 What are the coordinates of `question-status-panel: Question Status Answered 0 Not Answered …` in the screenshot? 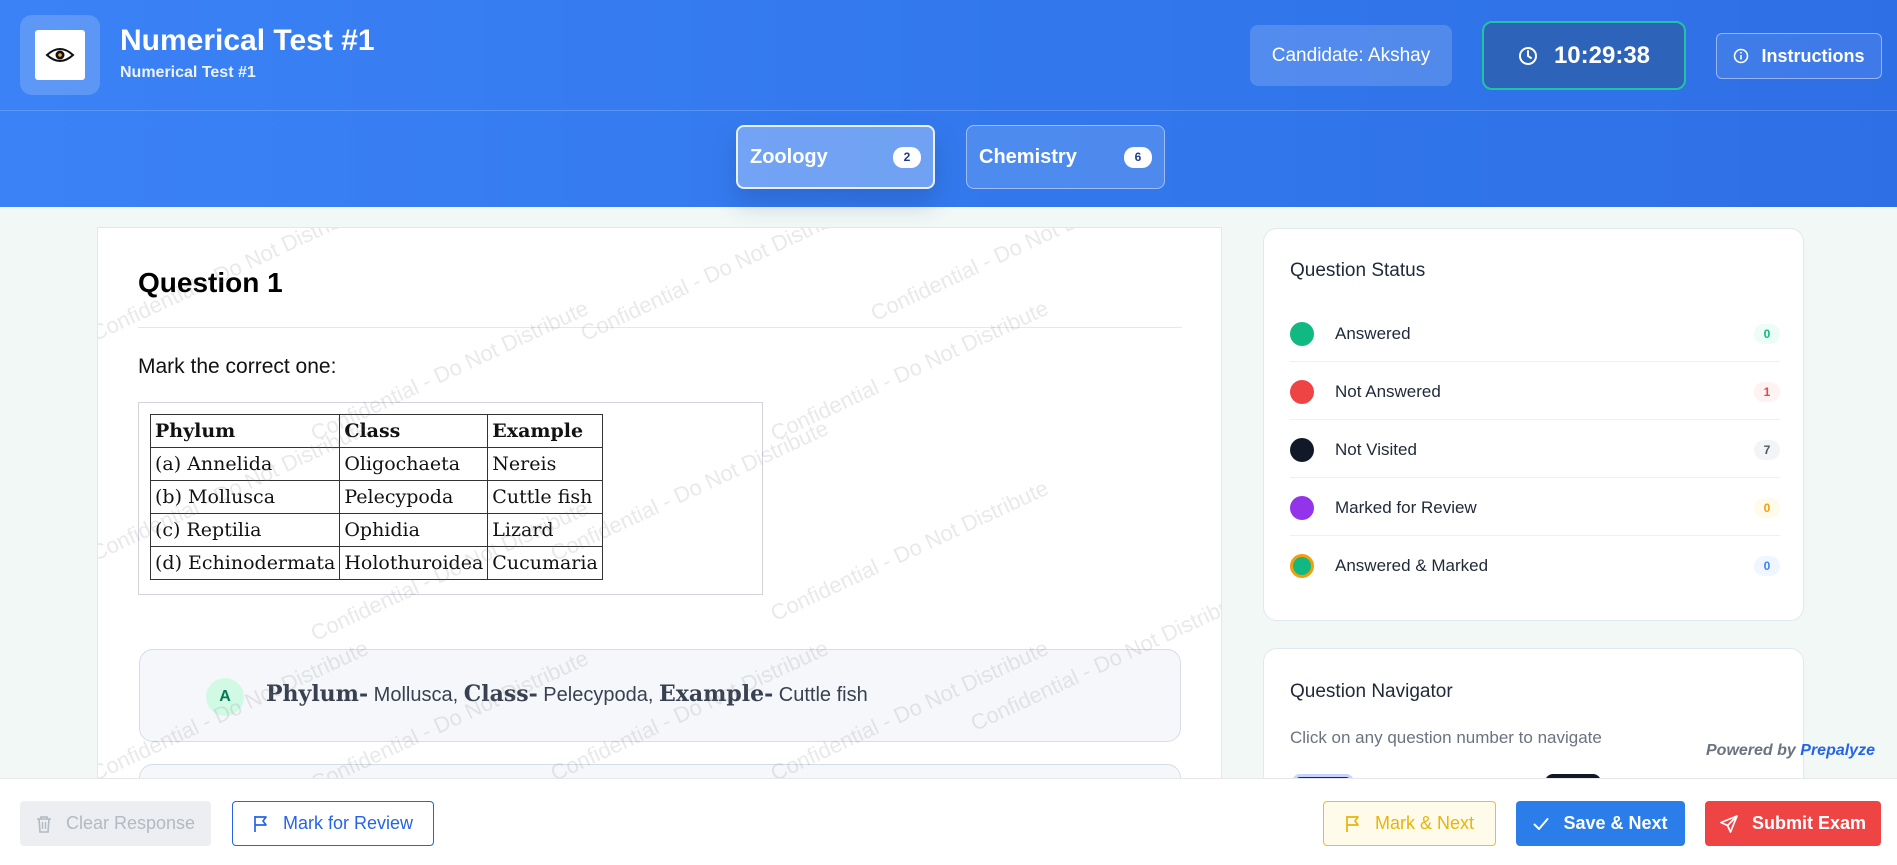 It's located at (1533, 424).